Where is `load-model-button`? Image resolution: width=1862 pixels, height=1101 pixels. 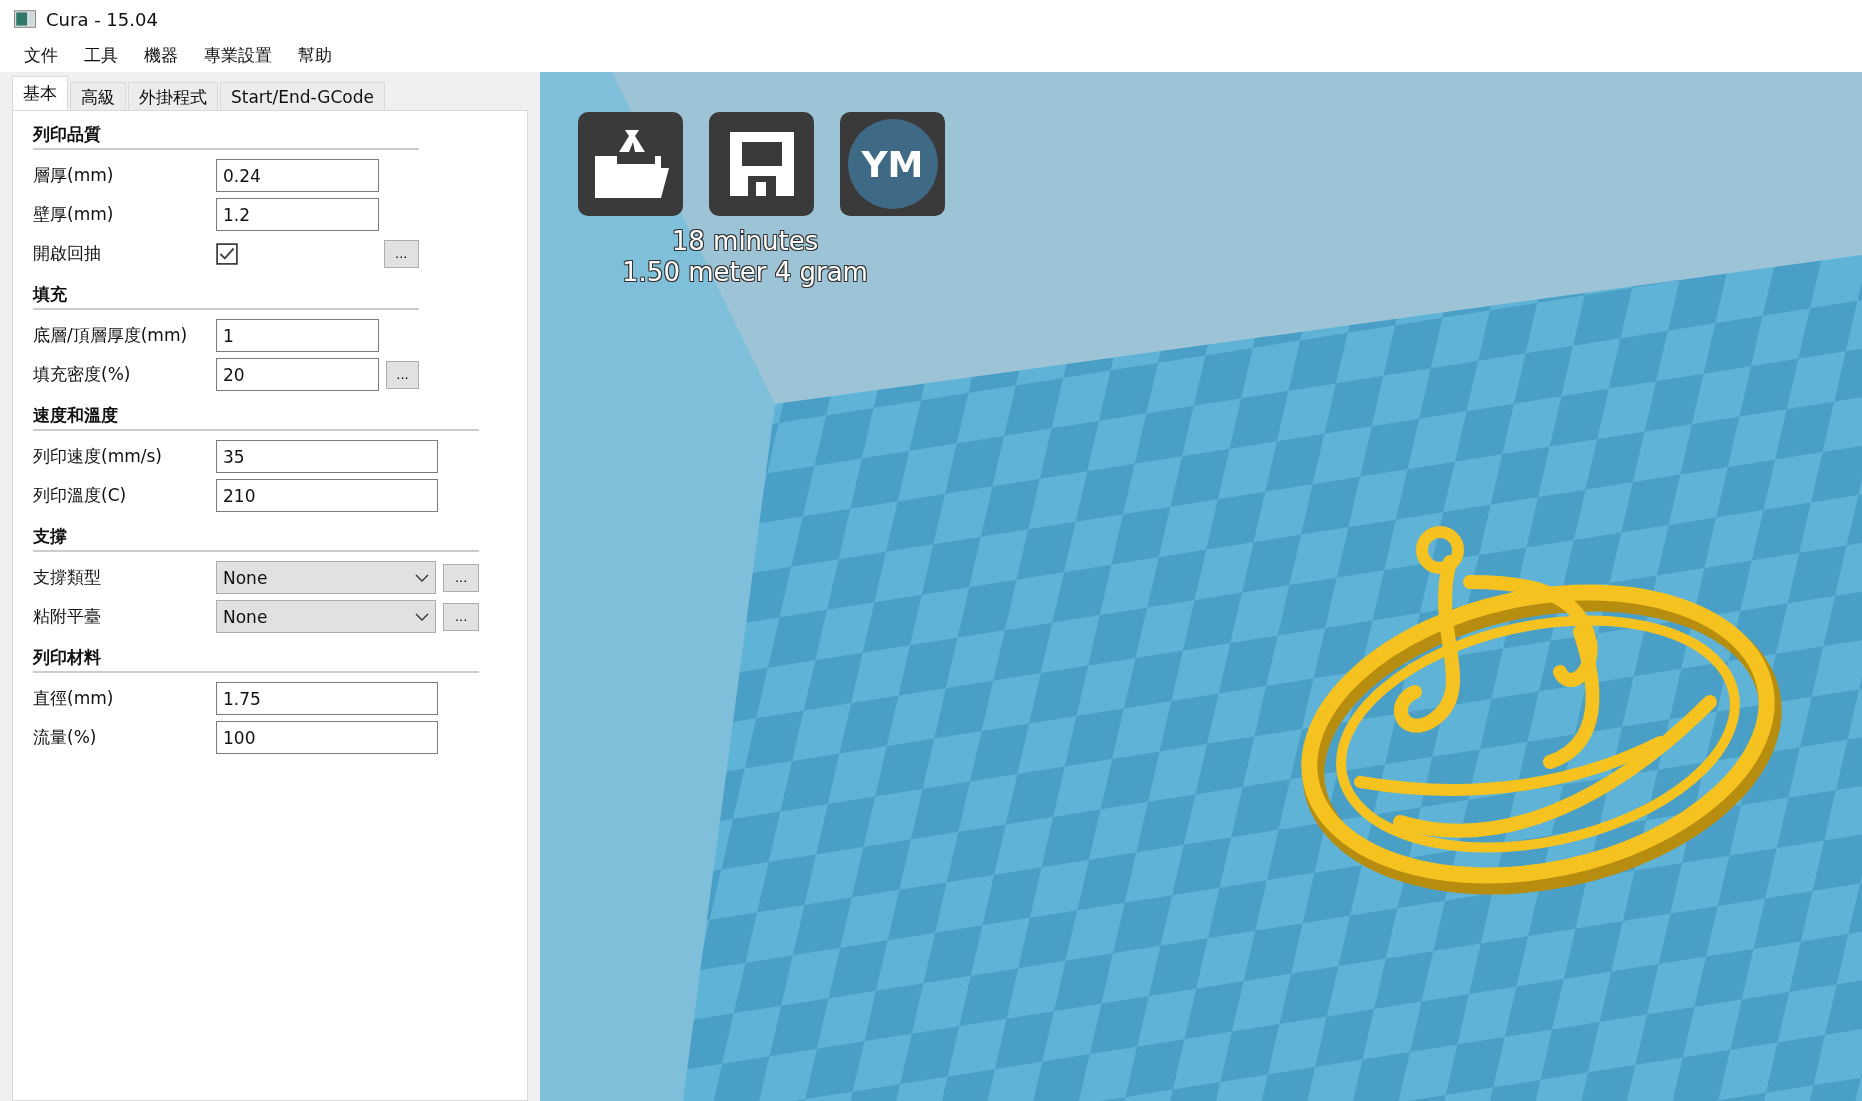 load-model-button is located at coordinates (630, 164).